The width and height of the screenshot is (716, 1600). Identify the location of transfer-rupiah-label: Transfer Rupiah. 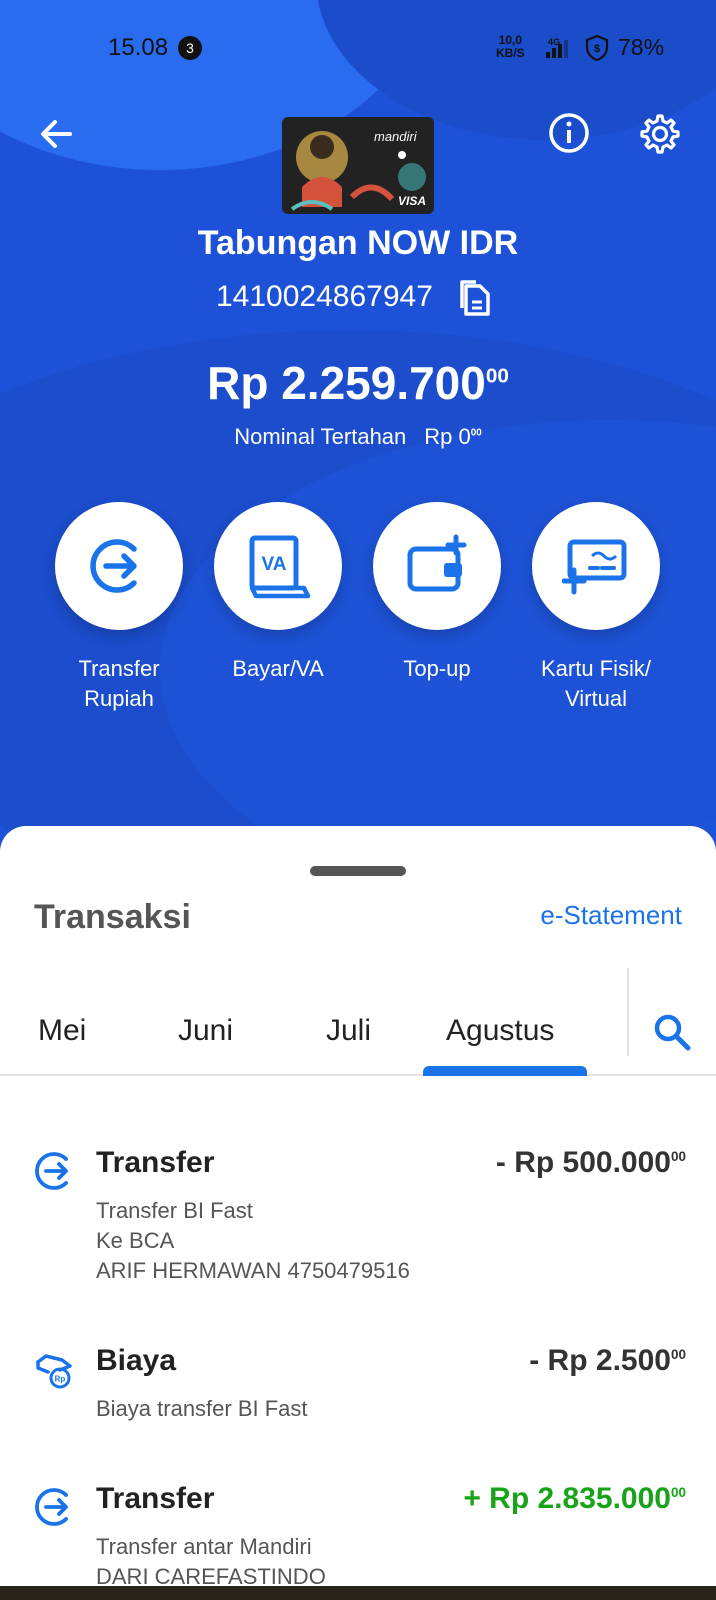
(119, 683).